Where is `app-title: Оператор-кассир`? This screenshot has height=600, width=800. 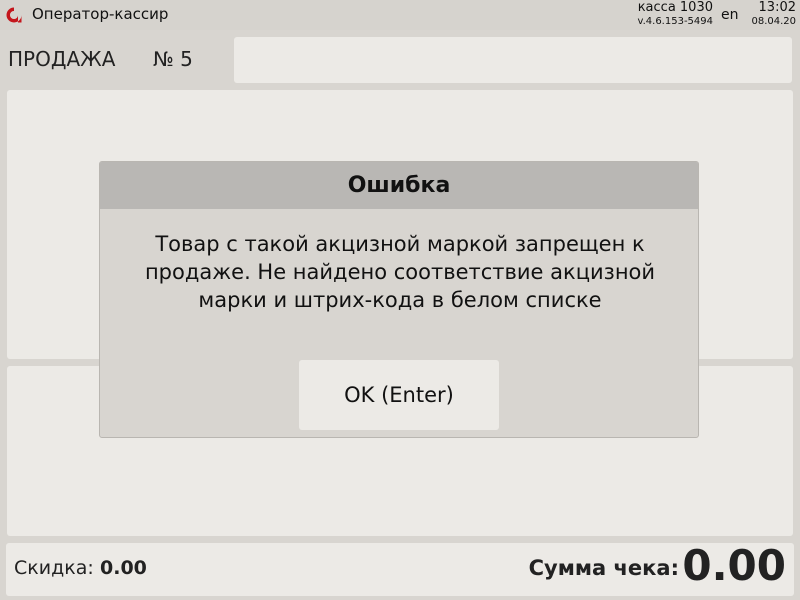
app-title: Оператор-кассир is located at coordinates (100, 14).